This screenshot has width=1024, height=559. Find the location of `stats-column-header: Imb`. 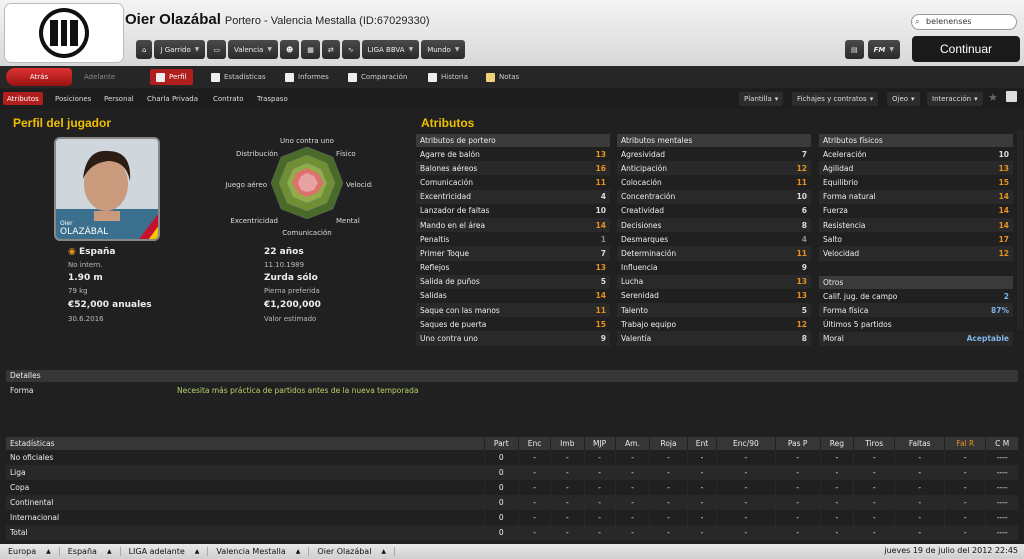

stats-column-header: Imb is located at coordinates (567, 443).